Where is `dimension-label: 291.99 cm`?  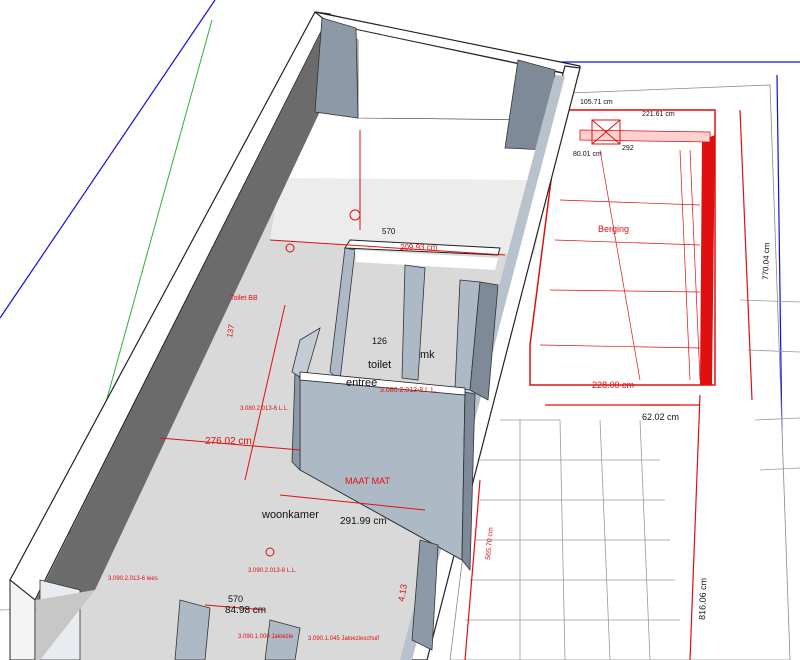 dimension-label: 291.99 cm is located at coordinates (363, 521).